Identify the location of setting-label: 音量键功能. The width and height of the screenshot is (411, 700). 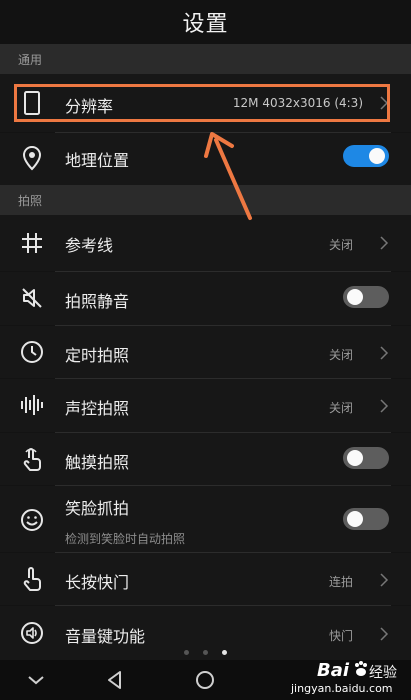
(105, 636).